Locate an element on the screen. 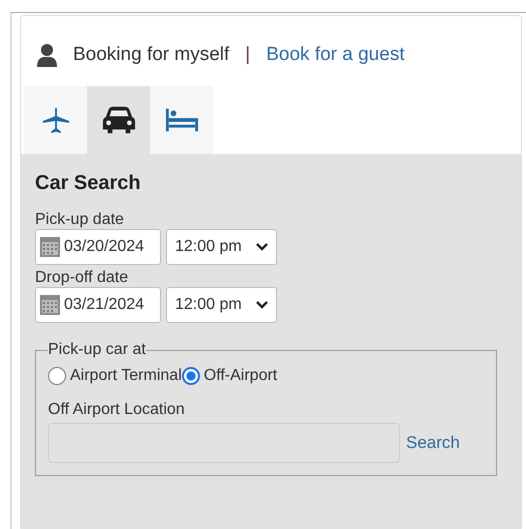  panel-title: Car Search is located at coordinates (88, 183).